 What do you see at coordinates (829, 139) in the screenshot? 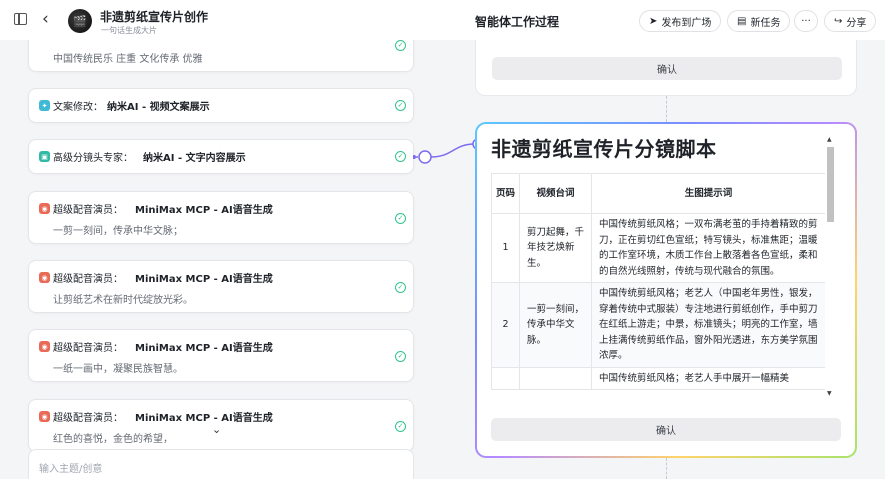
I see `scroll-up-arrow-icon: ▲` at bounding box center [829, 139].